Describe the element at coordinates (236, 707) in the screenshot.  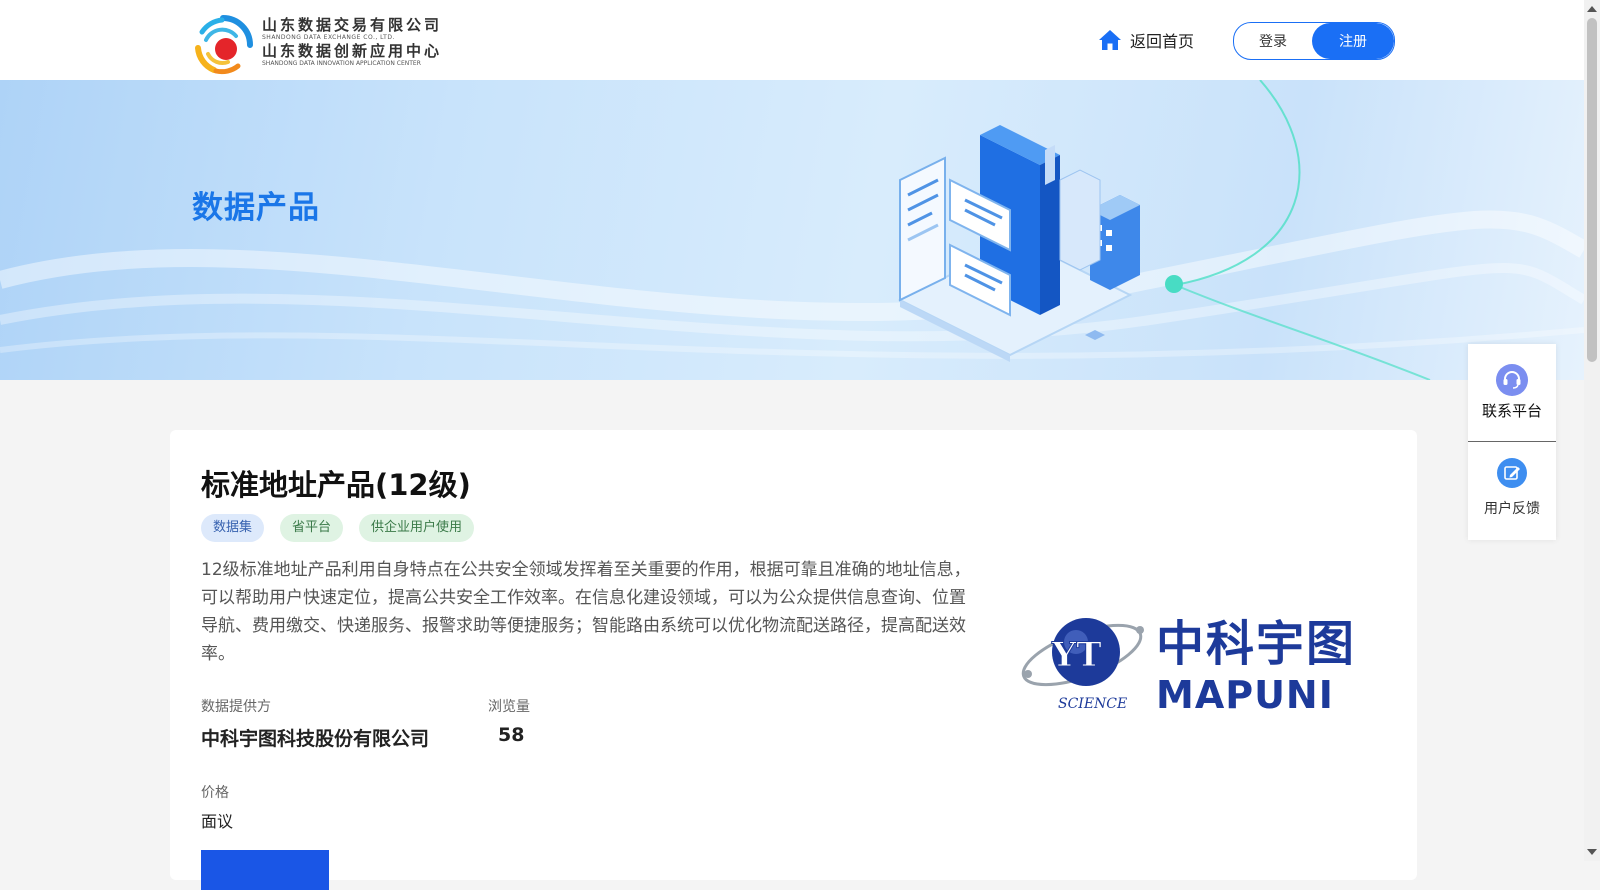
I see `provider-label: 数据提供方` at that location.